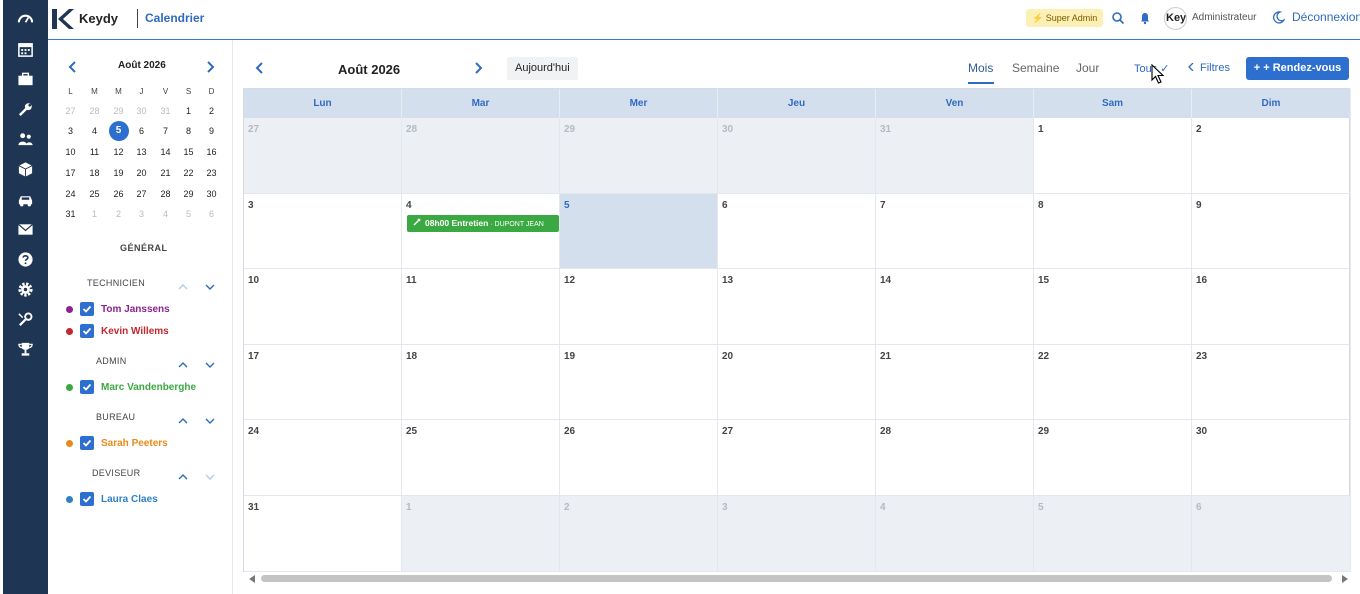  What do you see at coordinates (797, 231) in the screenshot?
I see `day-cell: 6` at bounding box center [797, 231].